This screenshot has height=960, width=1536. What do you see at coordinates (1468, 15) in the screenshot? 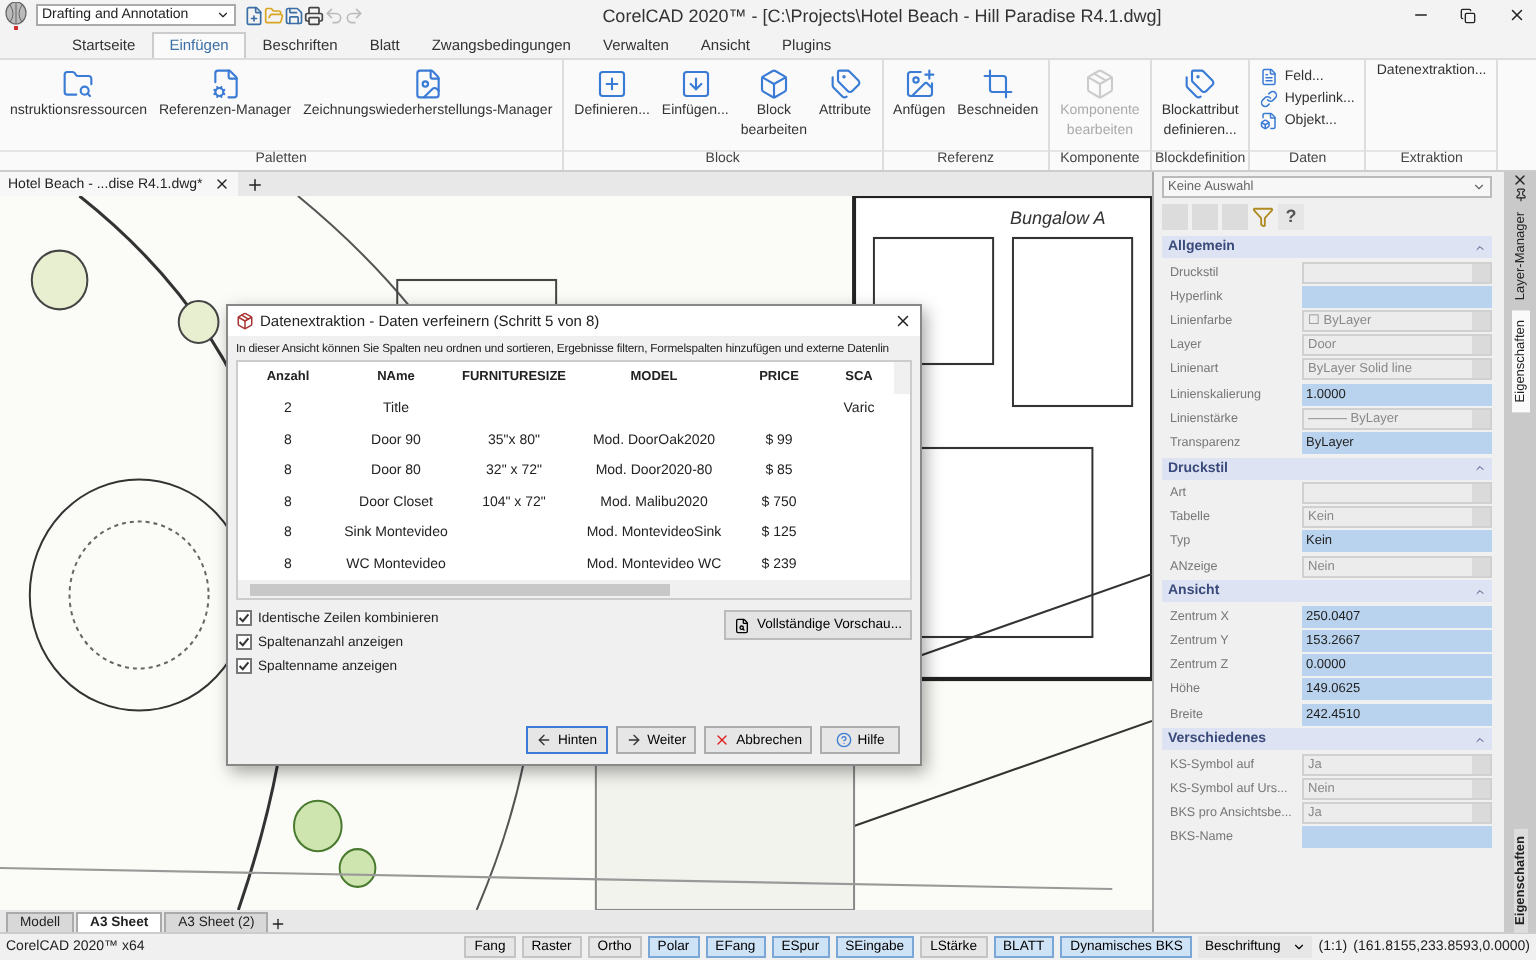
I see `restore-icon` at bounding box center [1468, 15].